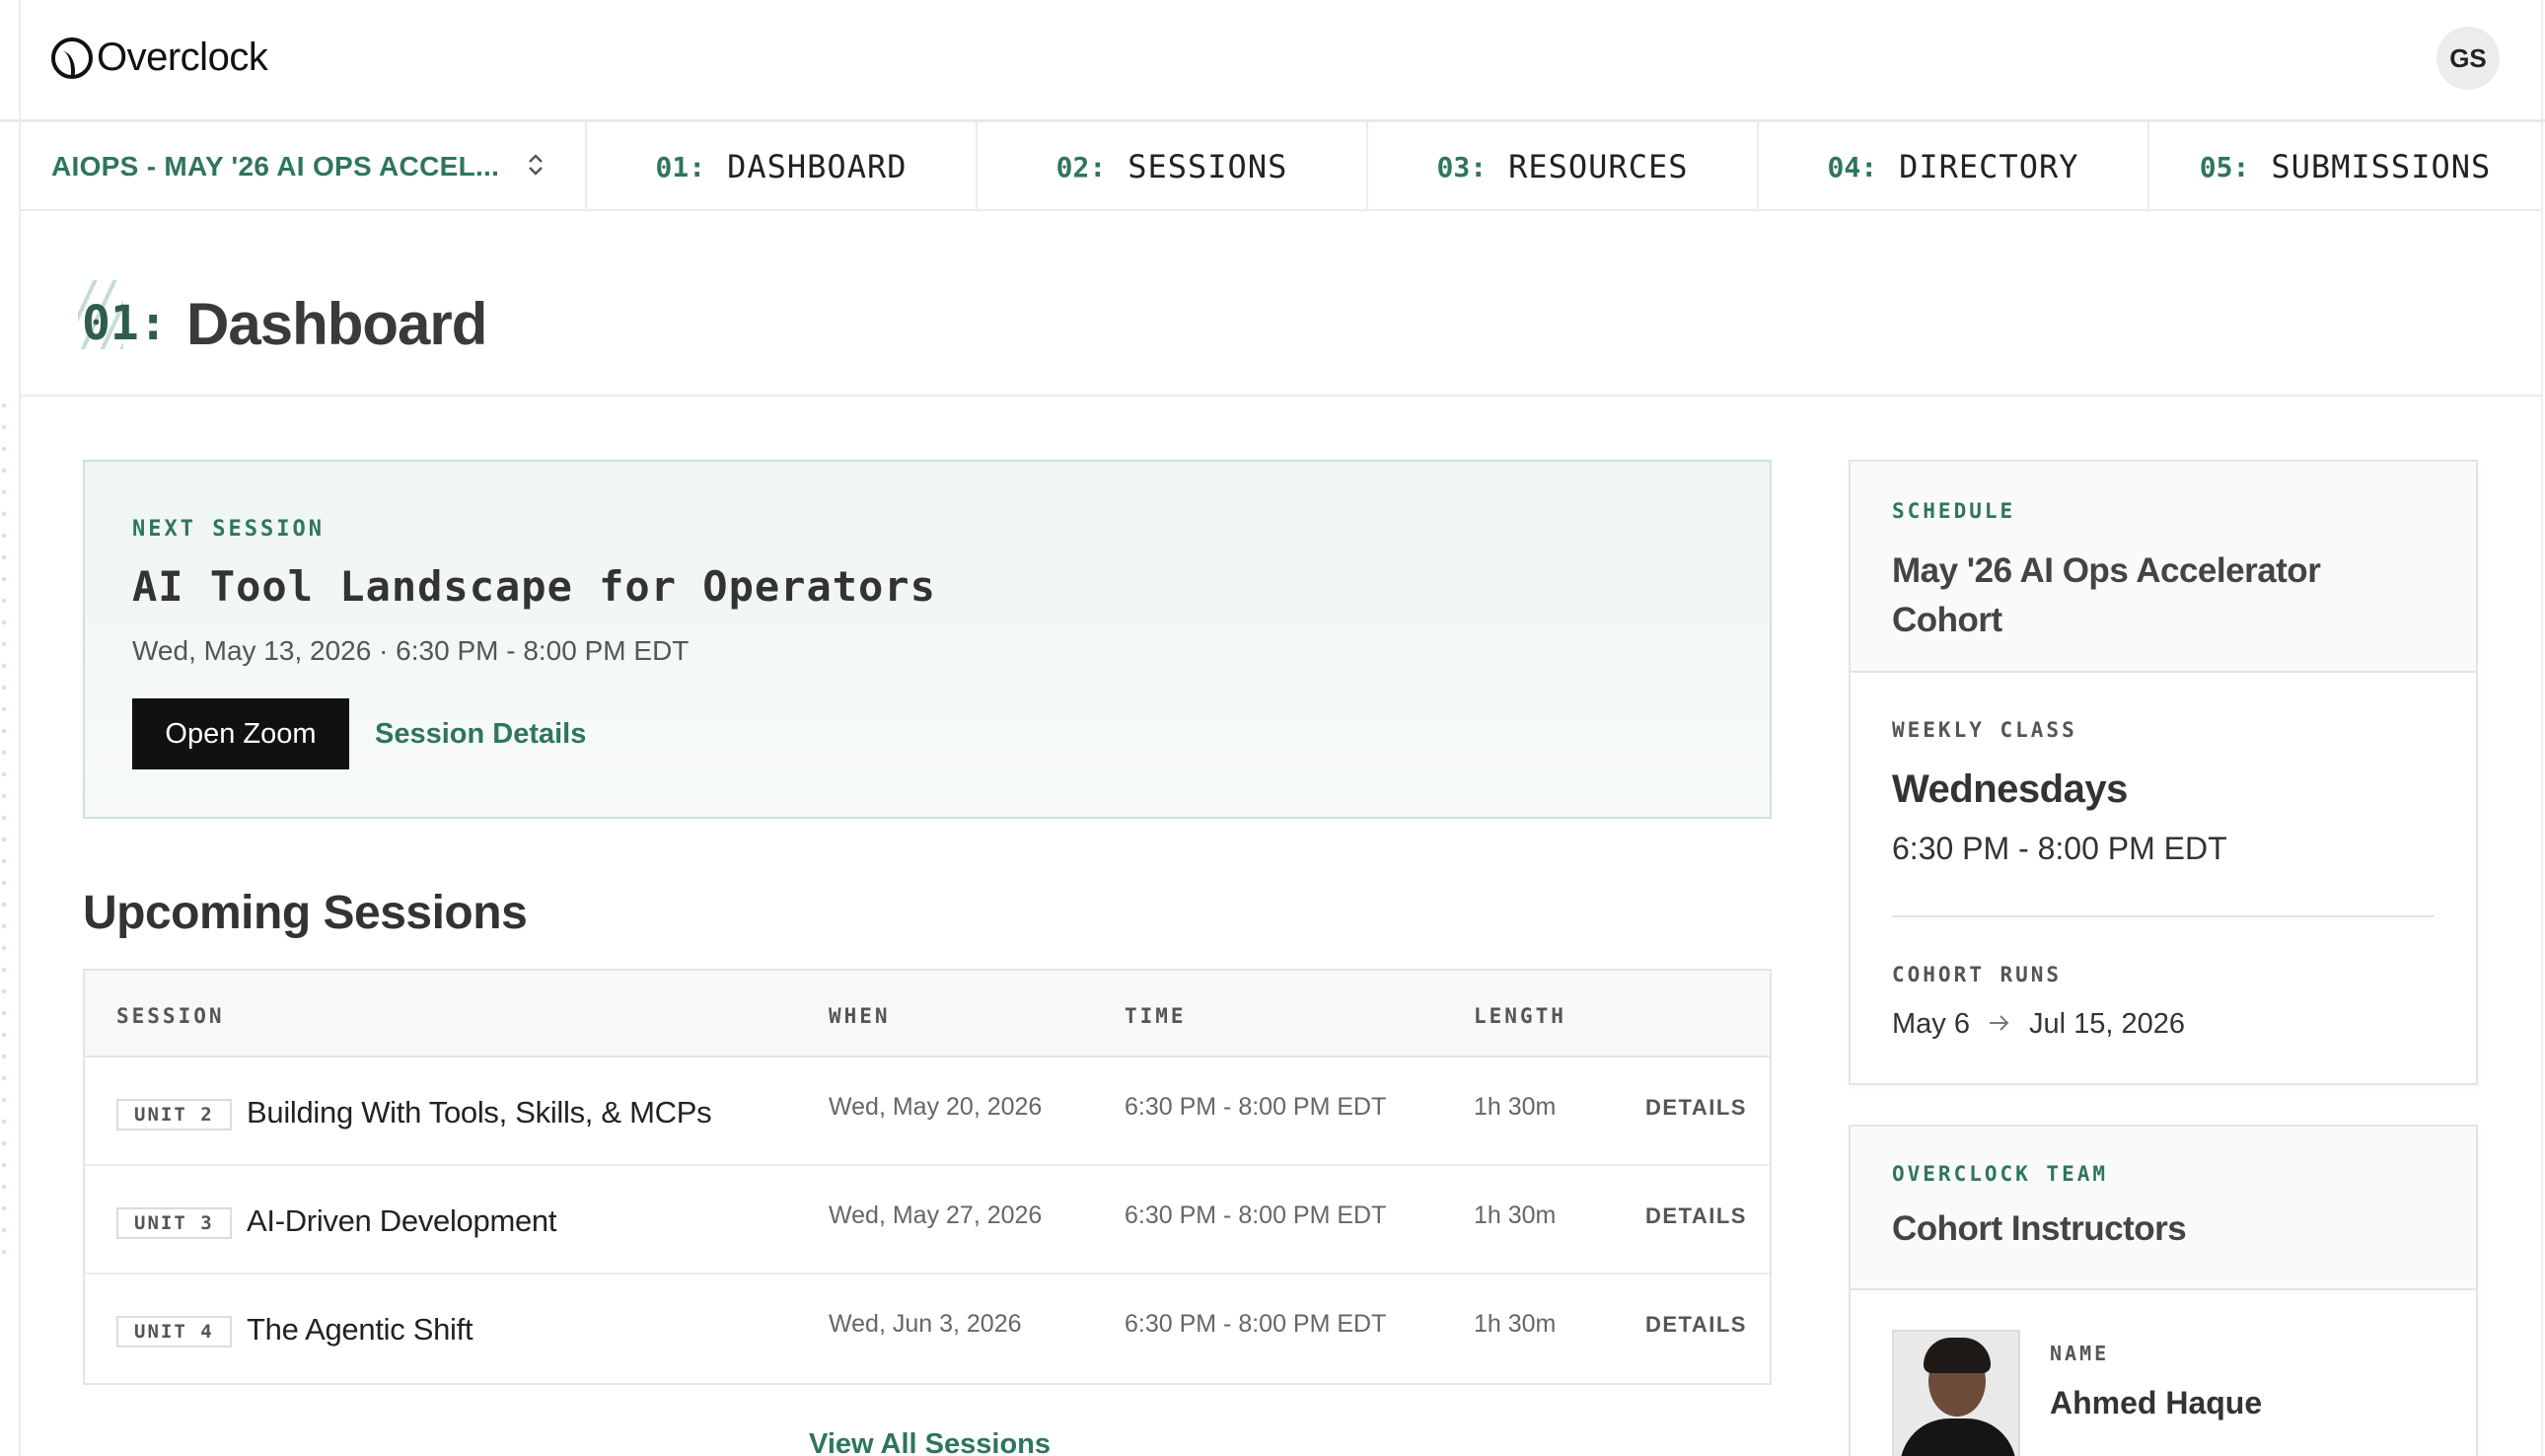 Image resolution: width=2545 pixels, height=1456 pixels. What do you see at coordinates (2010, 789) in the screenshot?
I see `weekly-class-day: Wednesdays` at bounding box center [2010, 789].